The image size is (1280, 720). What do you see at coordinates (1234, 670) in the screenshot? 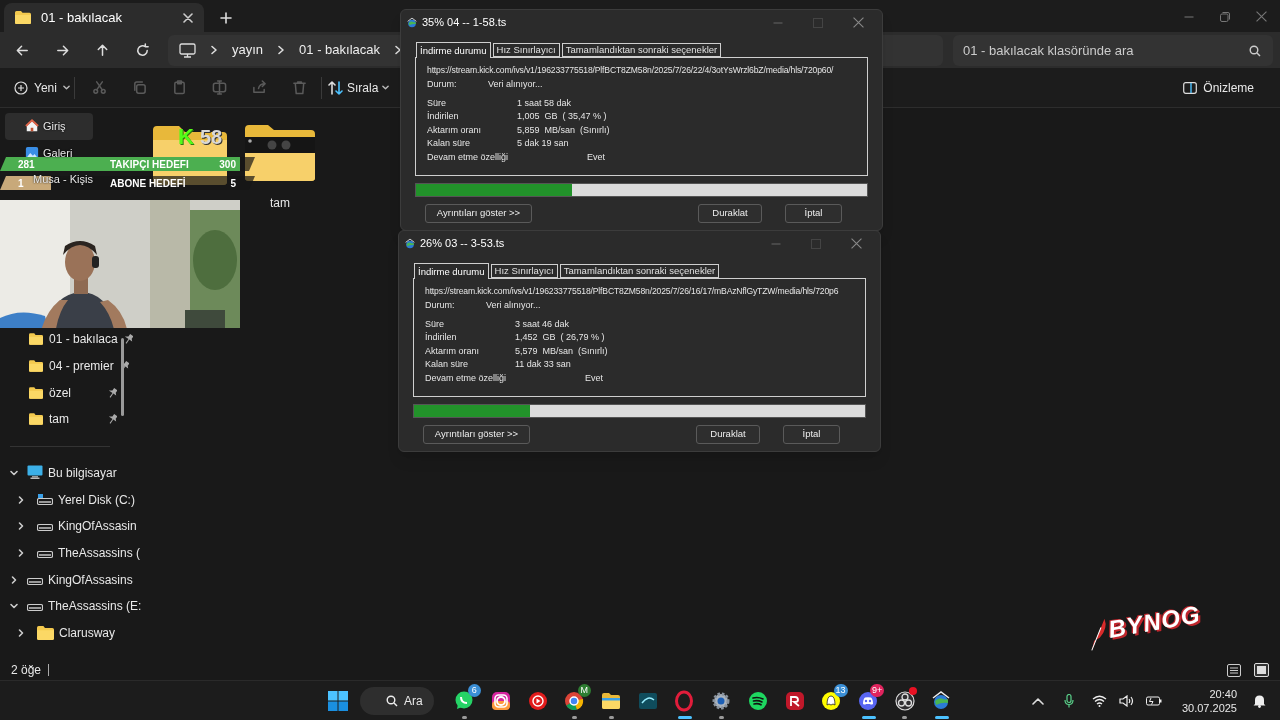
I see `details-view-icon` at bounding box center [1234, 670].